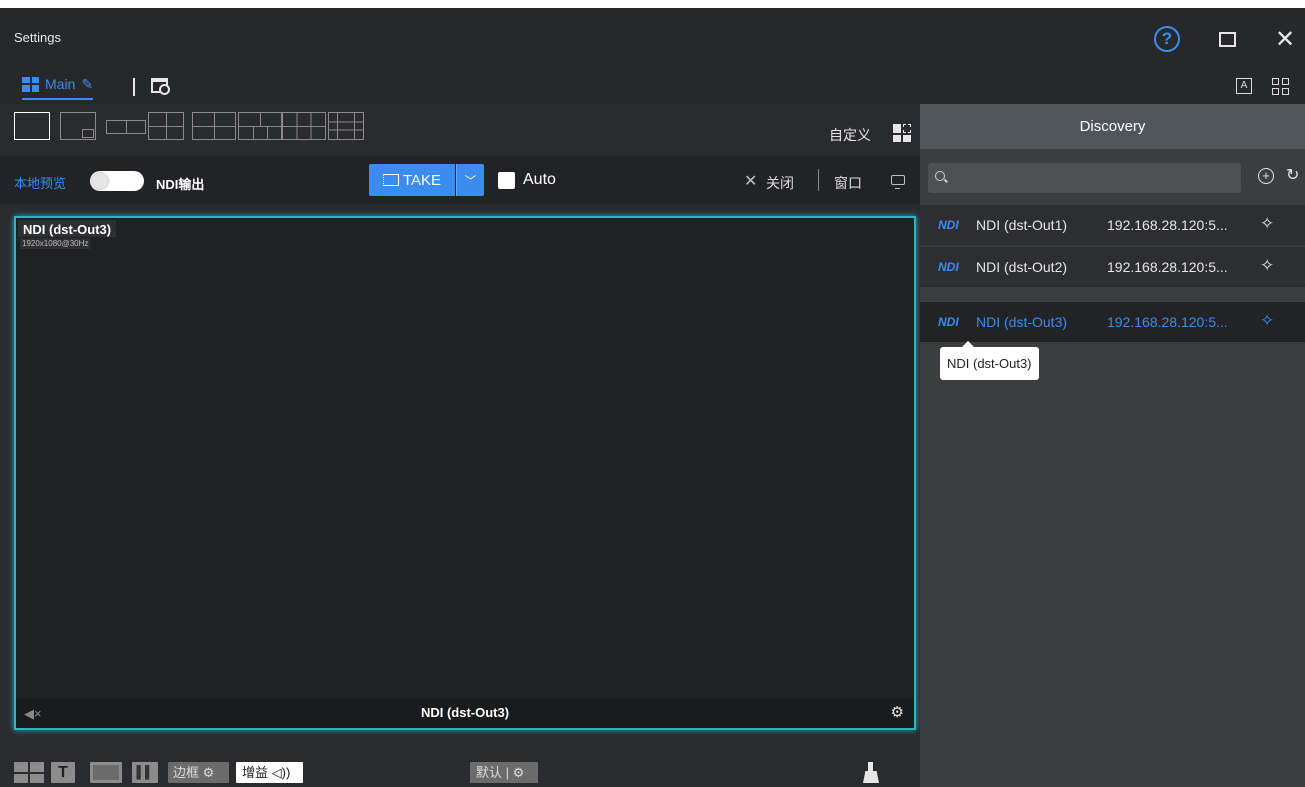  I want to click on source-list-item: NDI NDI (dst-Out2) 192.168.28.120:5... ✧, so click(1112, 267).